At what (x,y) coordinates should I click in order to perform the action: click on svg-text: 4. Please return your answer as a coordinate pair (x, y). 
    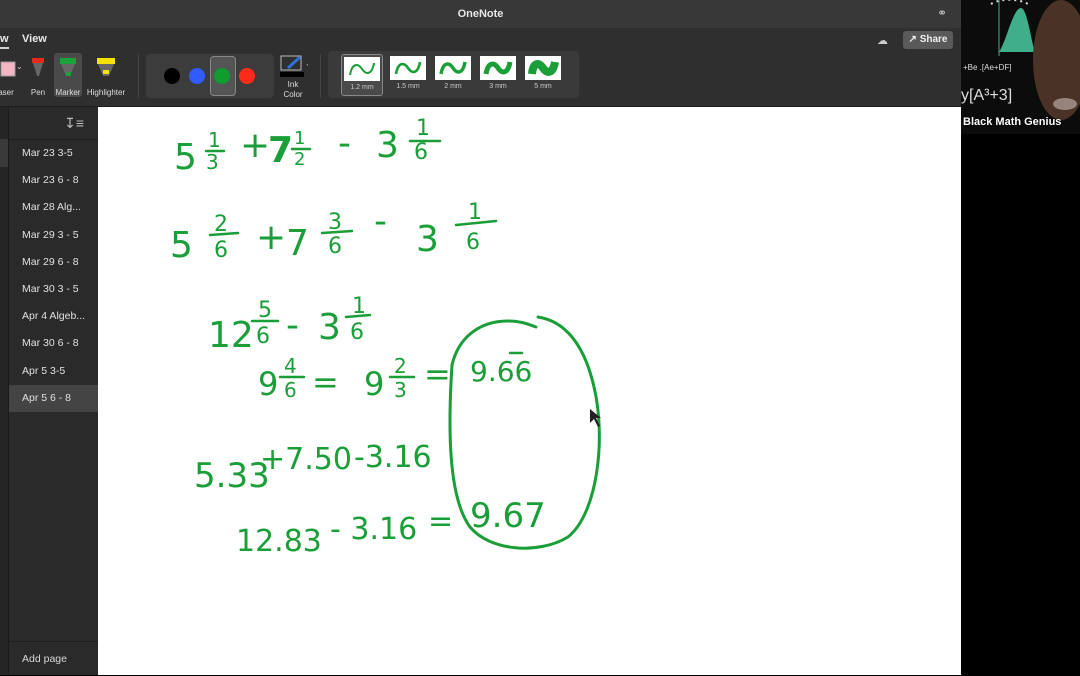
    Looking at the image, I should click on (290, 366).